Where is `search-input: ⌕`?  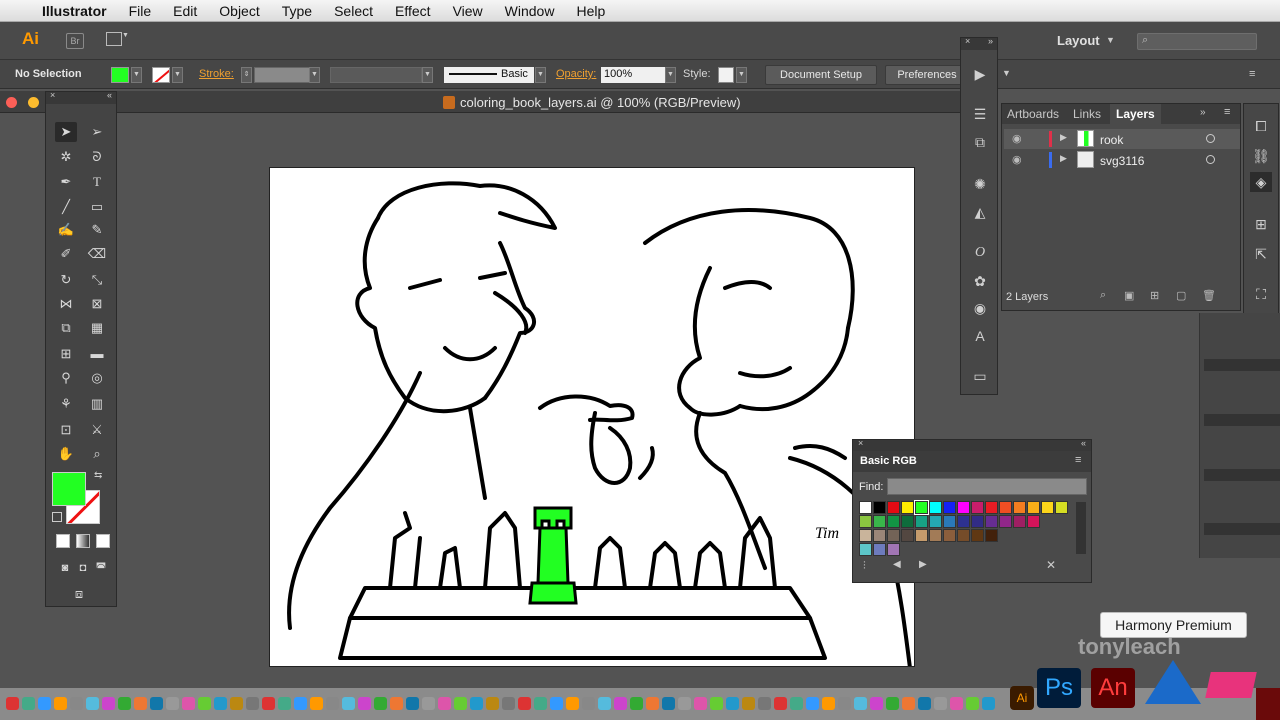
search-input: ⌕ is located at coordinates (1197, 41).